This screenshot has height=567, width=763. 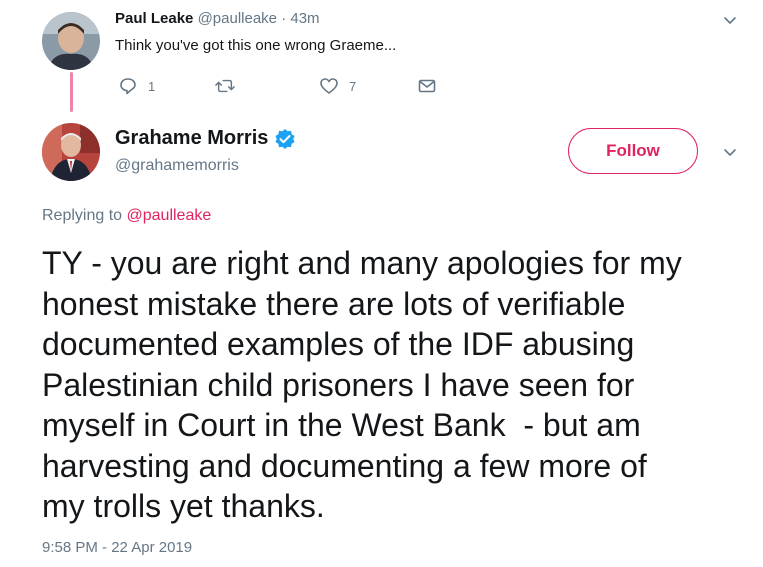 I want to click on reply-author-handle: @paulleake, so click(x=237, y=18).